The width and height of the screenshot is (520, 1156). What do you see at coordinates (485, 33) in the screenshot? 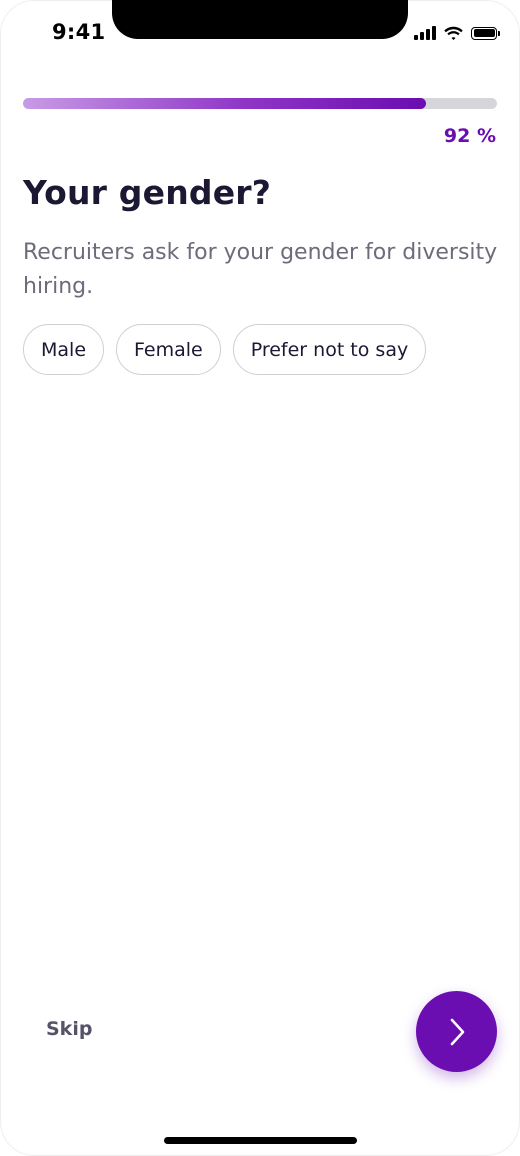
I see `battery-icon` at bounding box center [485, 33].